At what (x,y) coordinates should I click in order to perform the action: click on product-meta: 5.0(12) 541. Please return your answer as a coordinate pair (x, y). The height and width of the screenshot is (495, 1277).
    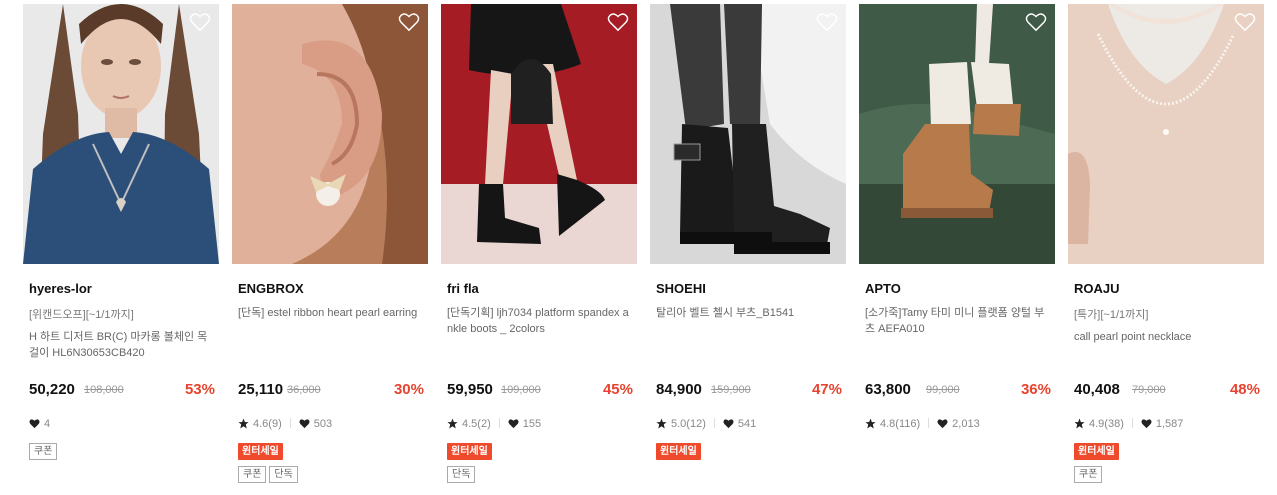
    Looking at the image, I should click on (706, 426).